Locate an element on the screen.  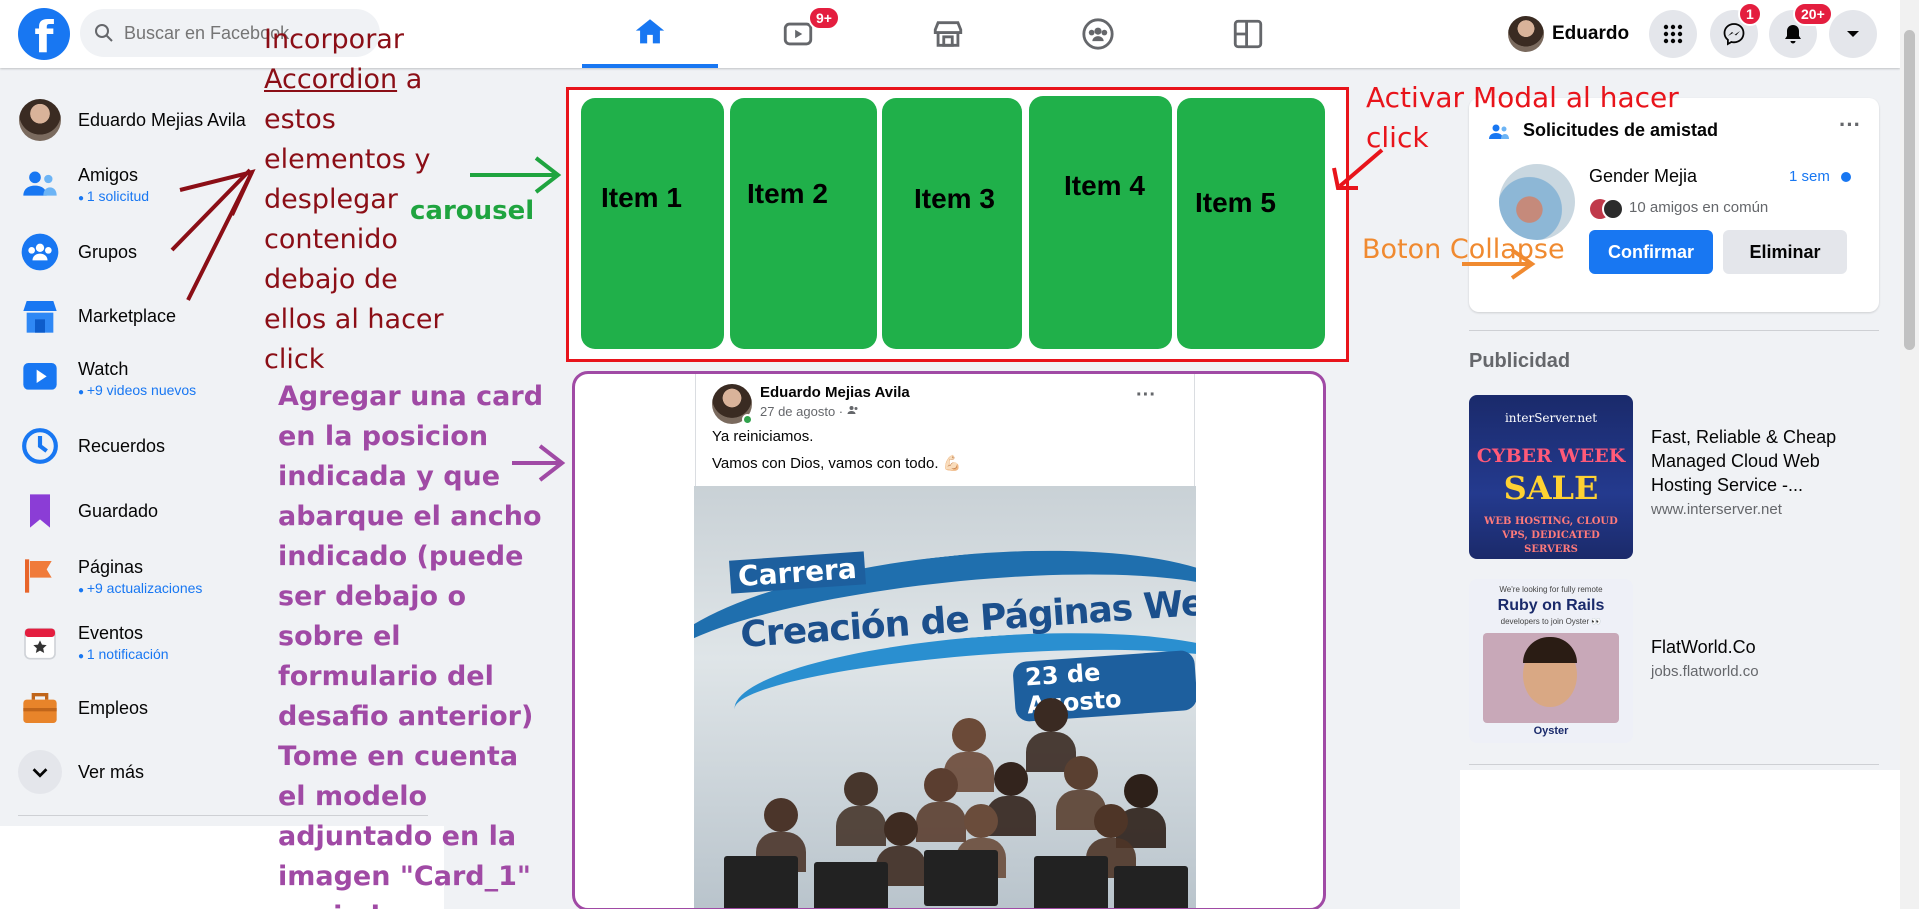
unread-dot is located at coordinates (1846, 177).